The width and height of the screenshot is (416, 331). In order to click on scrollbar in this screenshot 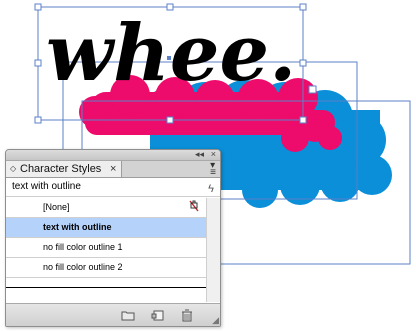, I will do `click(213, 250)`.